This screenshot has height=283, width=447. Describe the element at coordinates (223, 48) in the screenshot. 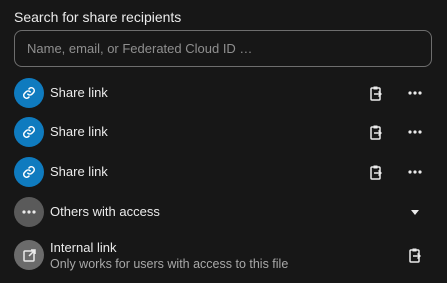

I see `share-recipient-search-input` at that location.